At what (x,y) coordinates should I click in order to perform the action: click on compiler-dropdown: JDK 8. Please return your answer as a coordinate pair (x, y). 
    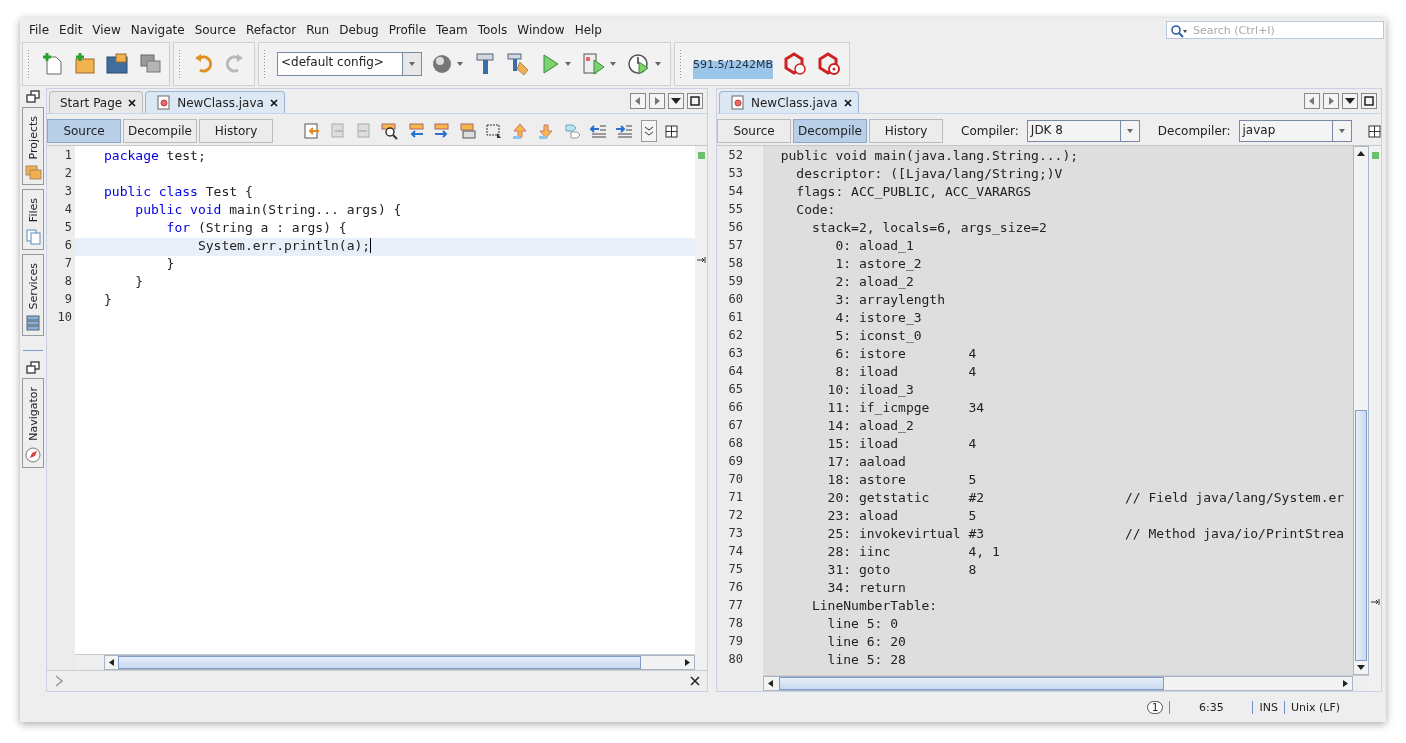
    Looking at the image, I should click on (1083, 131).